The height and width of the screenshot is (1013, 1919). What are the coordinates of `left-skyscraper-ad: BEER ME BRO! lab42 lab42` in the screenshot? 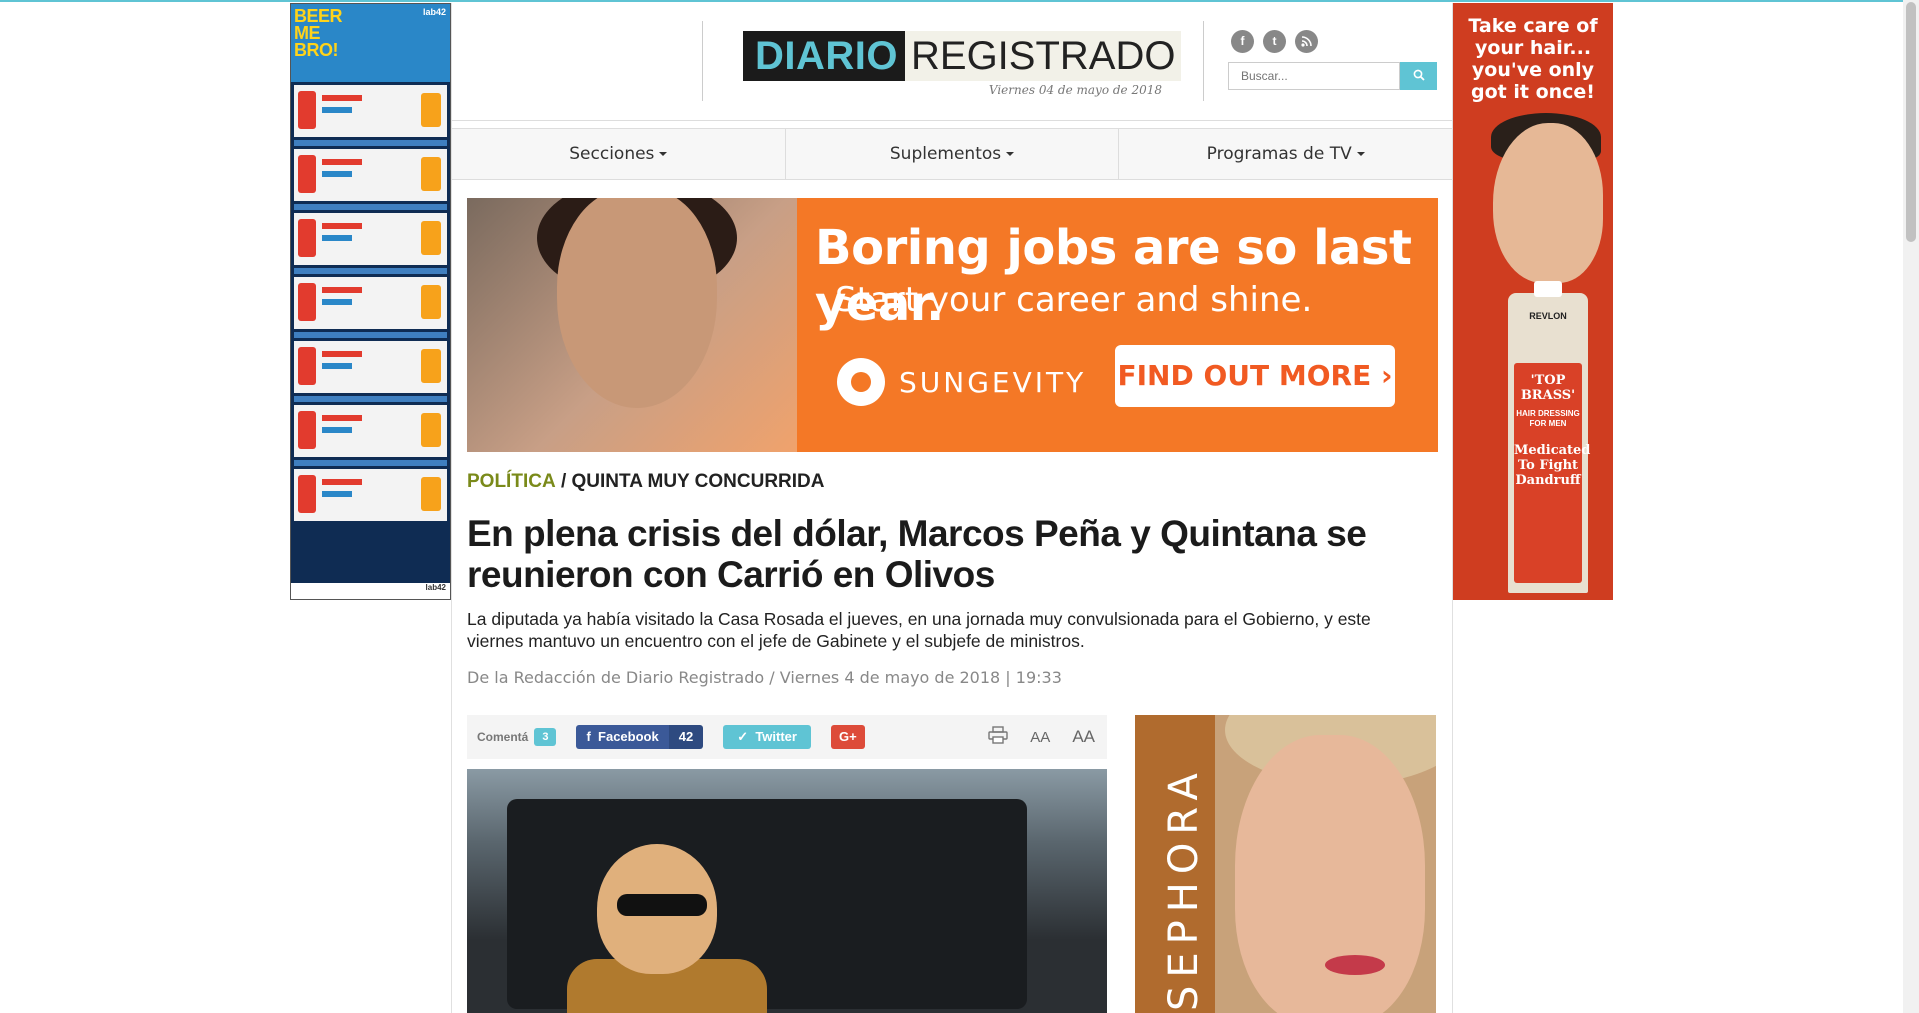 It's located at (370, 301).